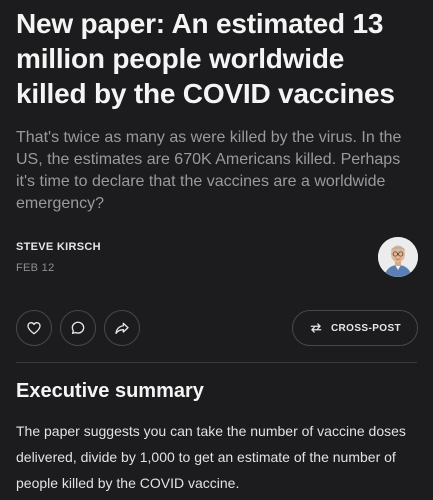 Image resolution: width=433 pixels, height=500 pixels. I want to click on post-date: FEB 12, so click(35, 268).